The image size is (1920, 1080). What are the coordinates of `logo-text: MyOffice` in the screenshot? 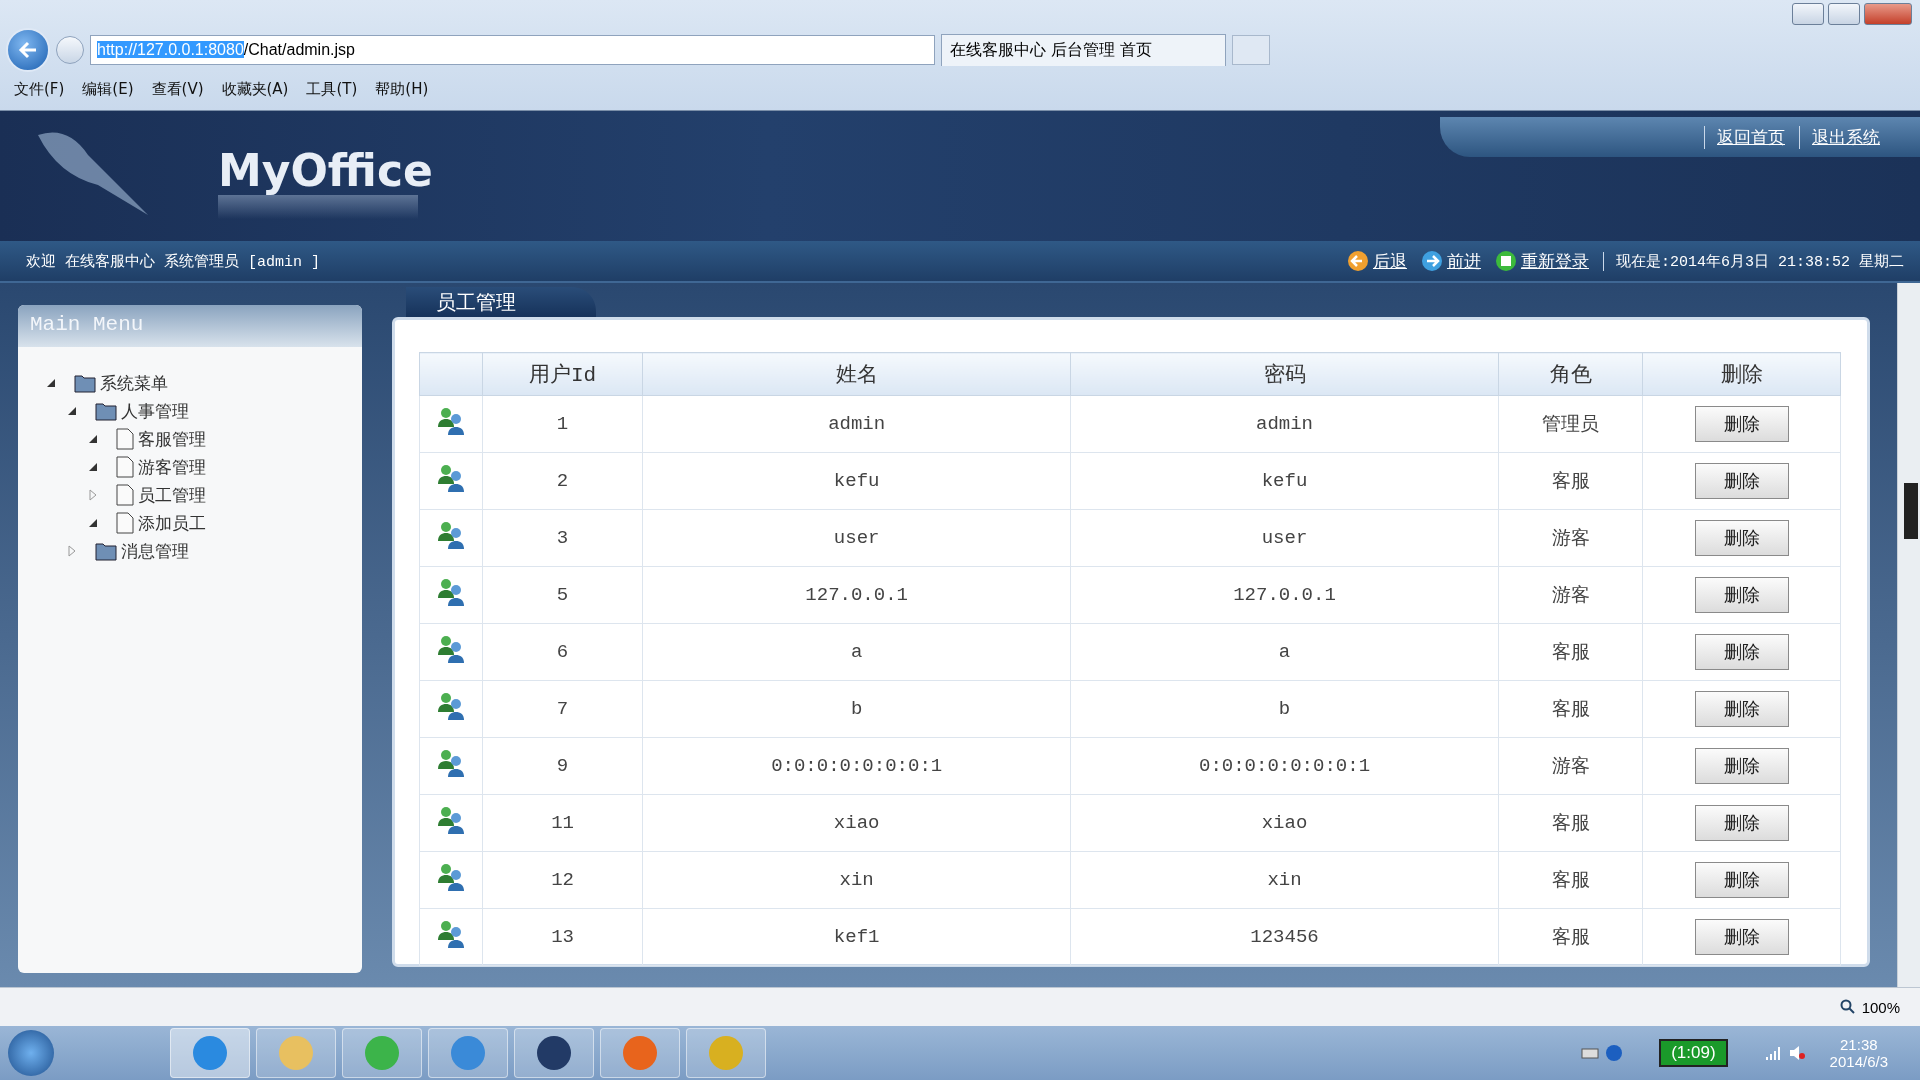 It's located at (325, 171).